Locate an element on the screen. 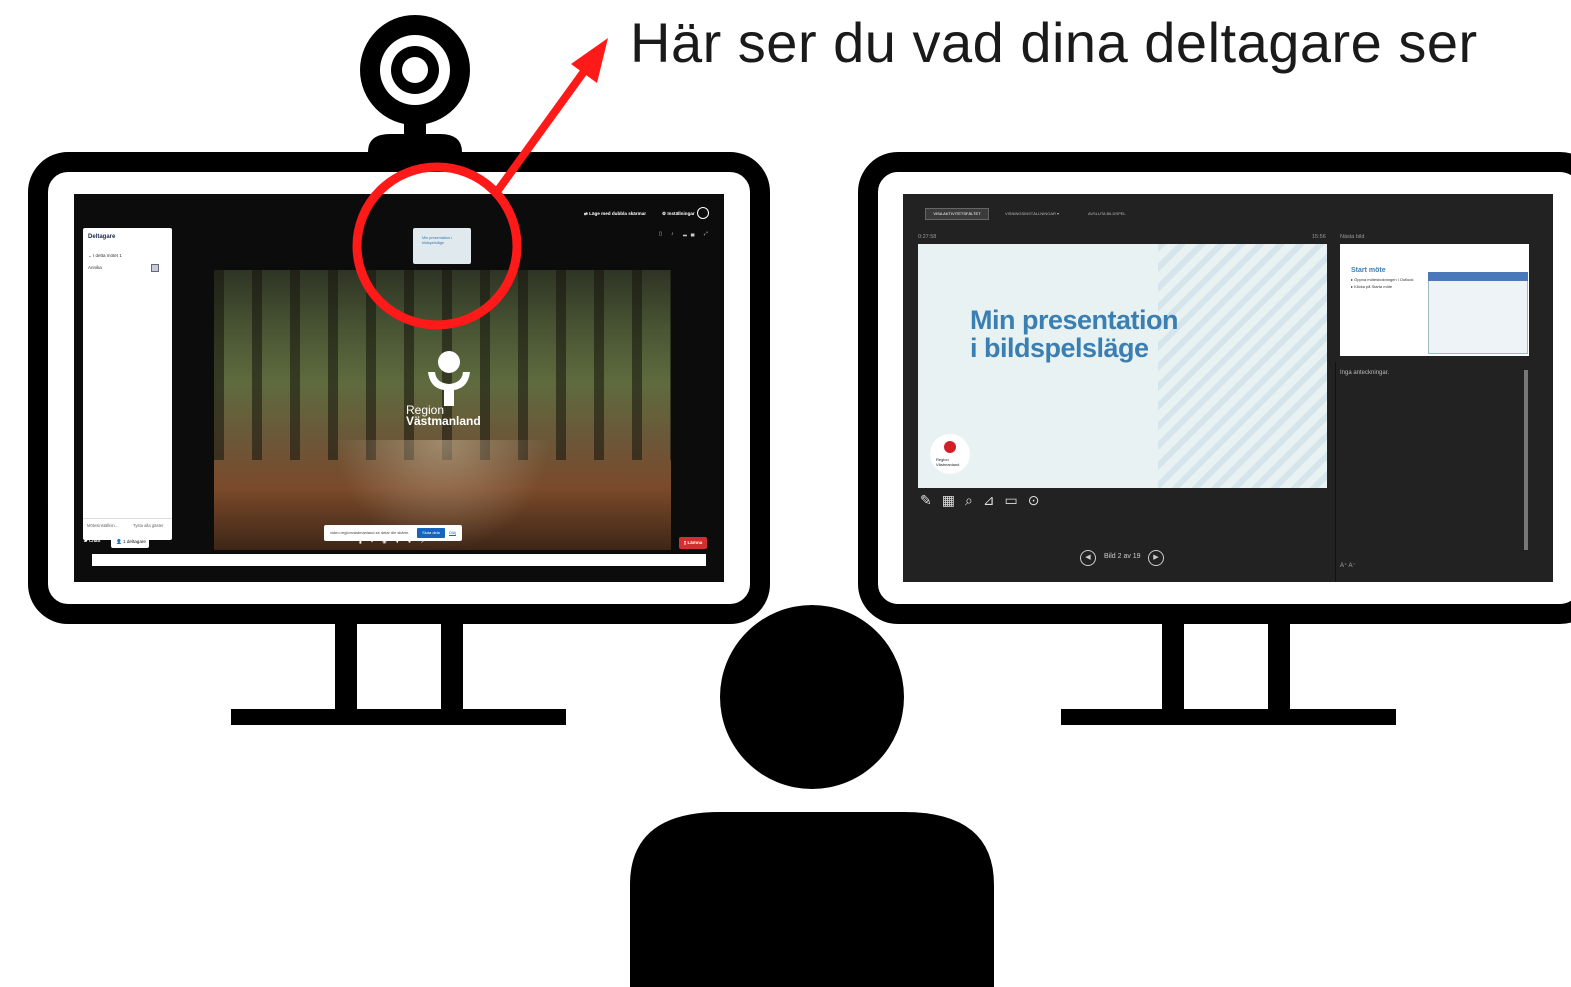  annotation-overlay is located at coordinates (480, 184).